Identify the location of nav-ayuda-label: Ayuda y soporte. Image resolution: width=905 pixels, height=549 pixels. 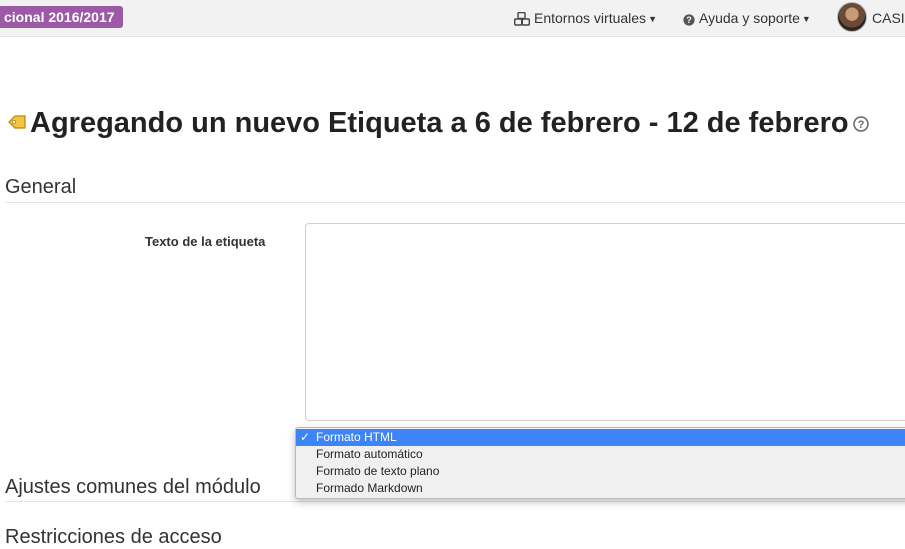
(749, 18).